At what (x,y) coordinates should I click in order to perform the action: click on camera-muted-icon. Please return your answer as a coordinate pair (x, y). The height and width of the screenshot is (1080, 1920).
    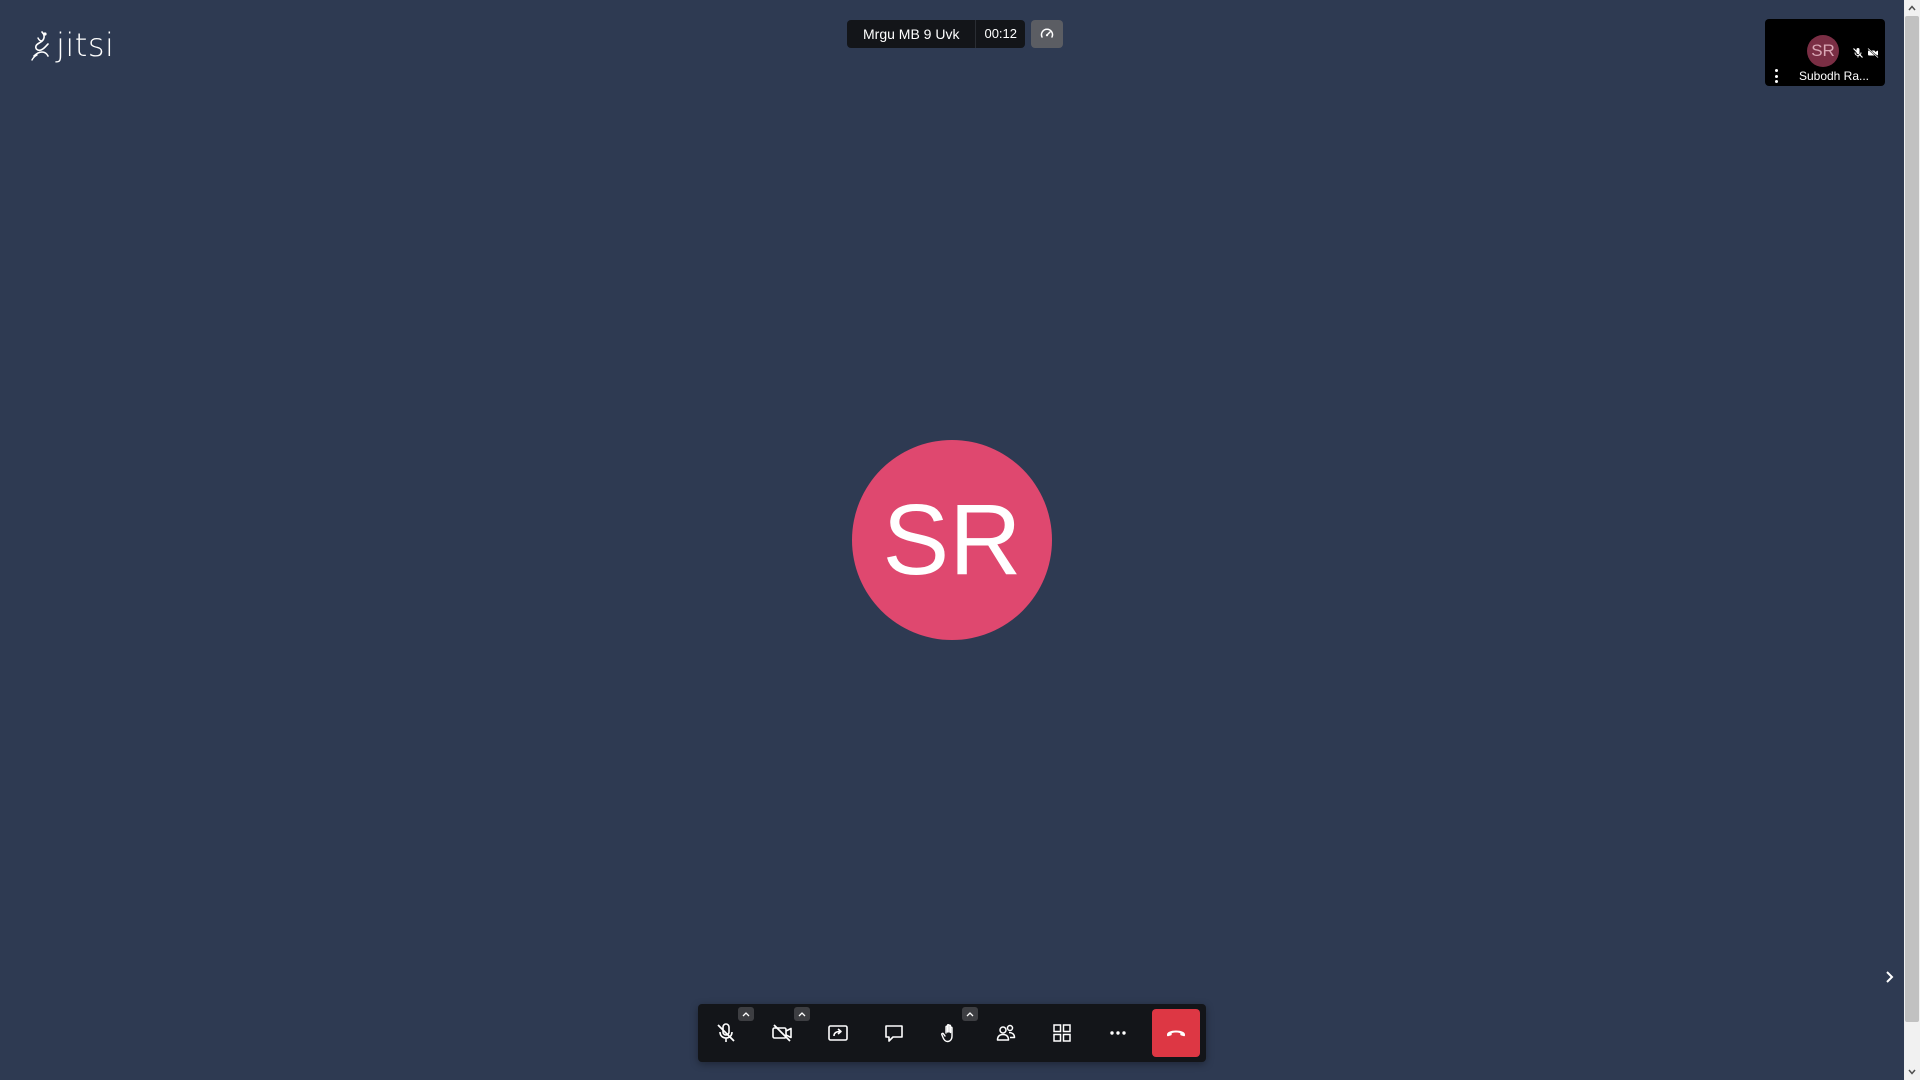
    Looking at the image, I should click on (1873, 53).